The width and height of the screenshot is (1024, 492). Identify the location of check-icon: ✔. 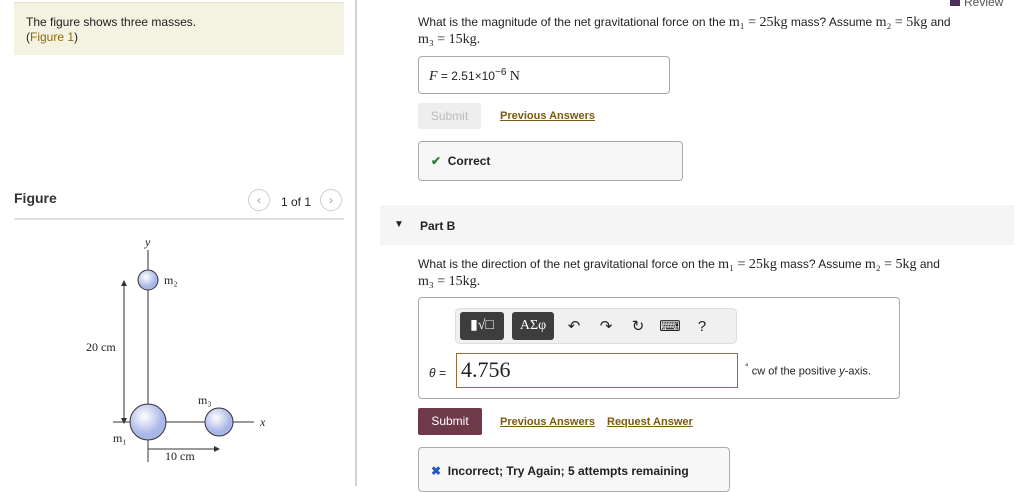
(436, 161).